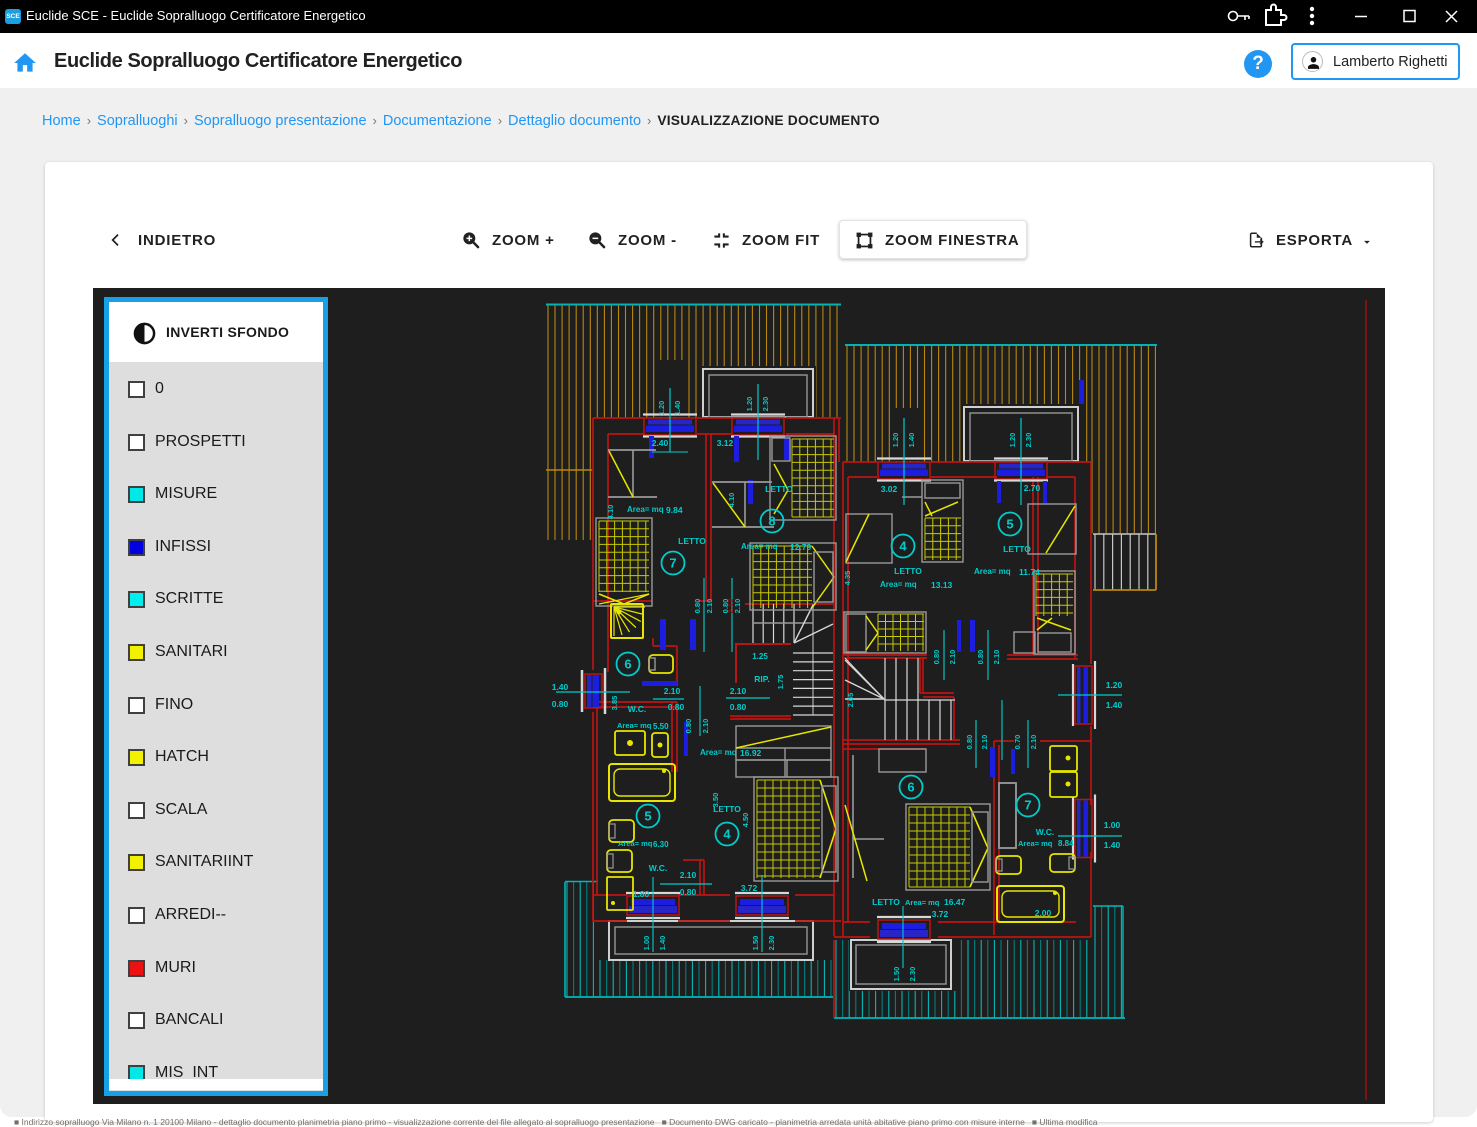 The width and height of the screenshot is (1477, 1127). I want to click on svg-text: 9.84, so click(674, 510).